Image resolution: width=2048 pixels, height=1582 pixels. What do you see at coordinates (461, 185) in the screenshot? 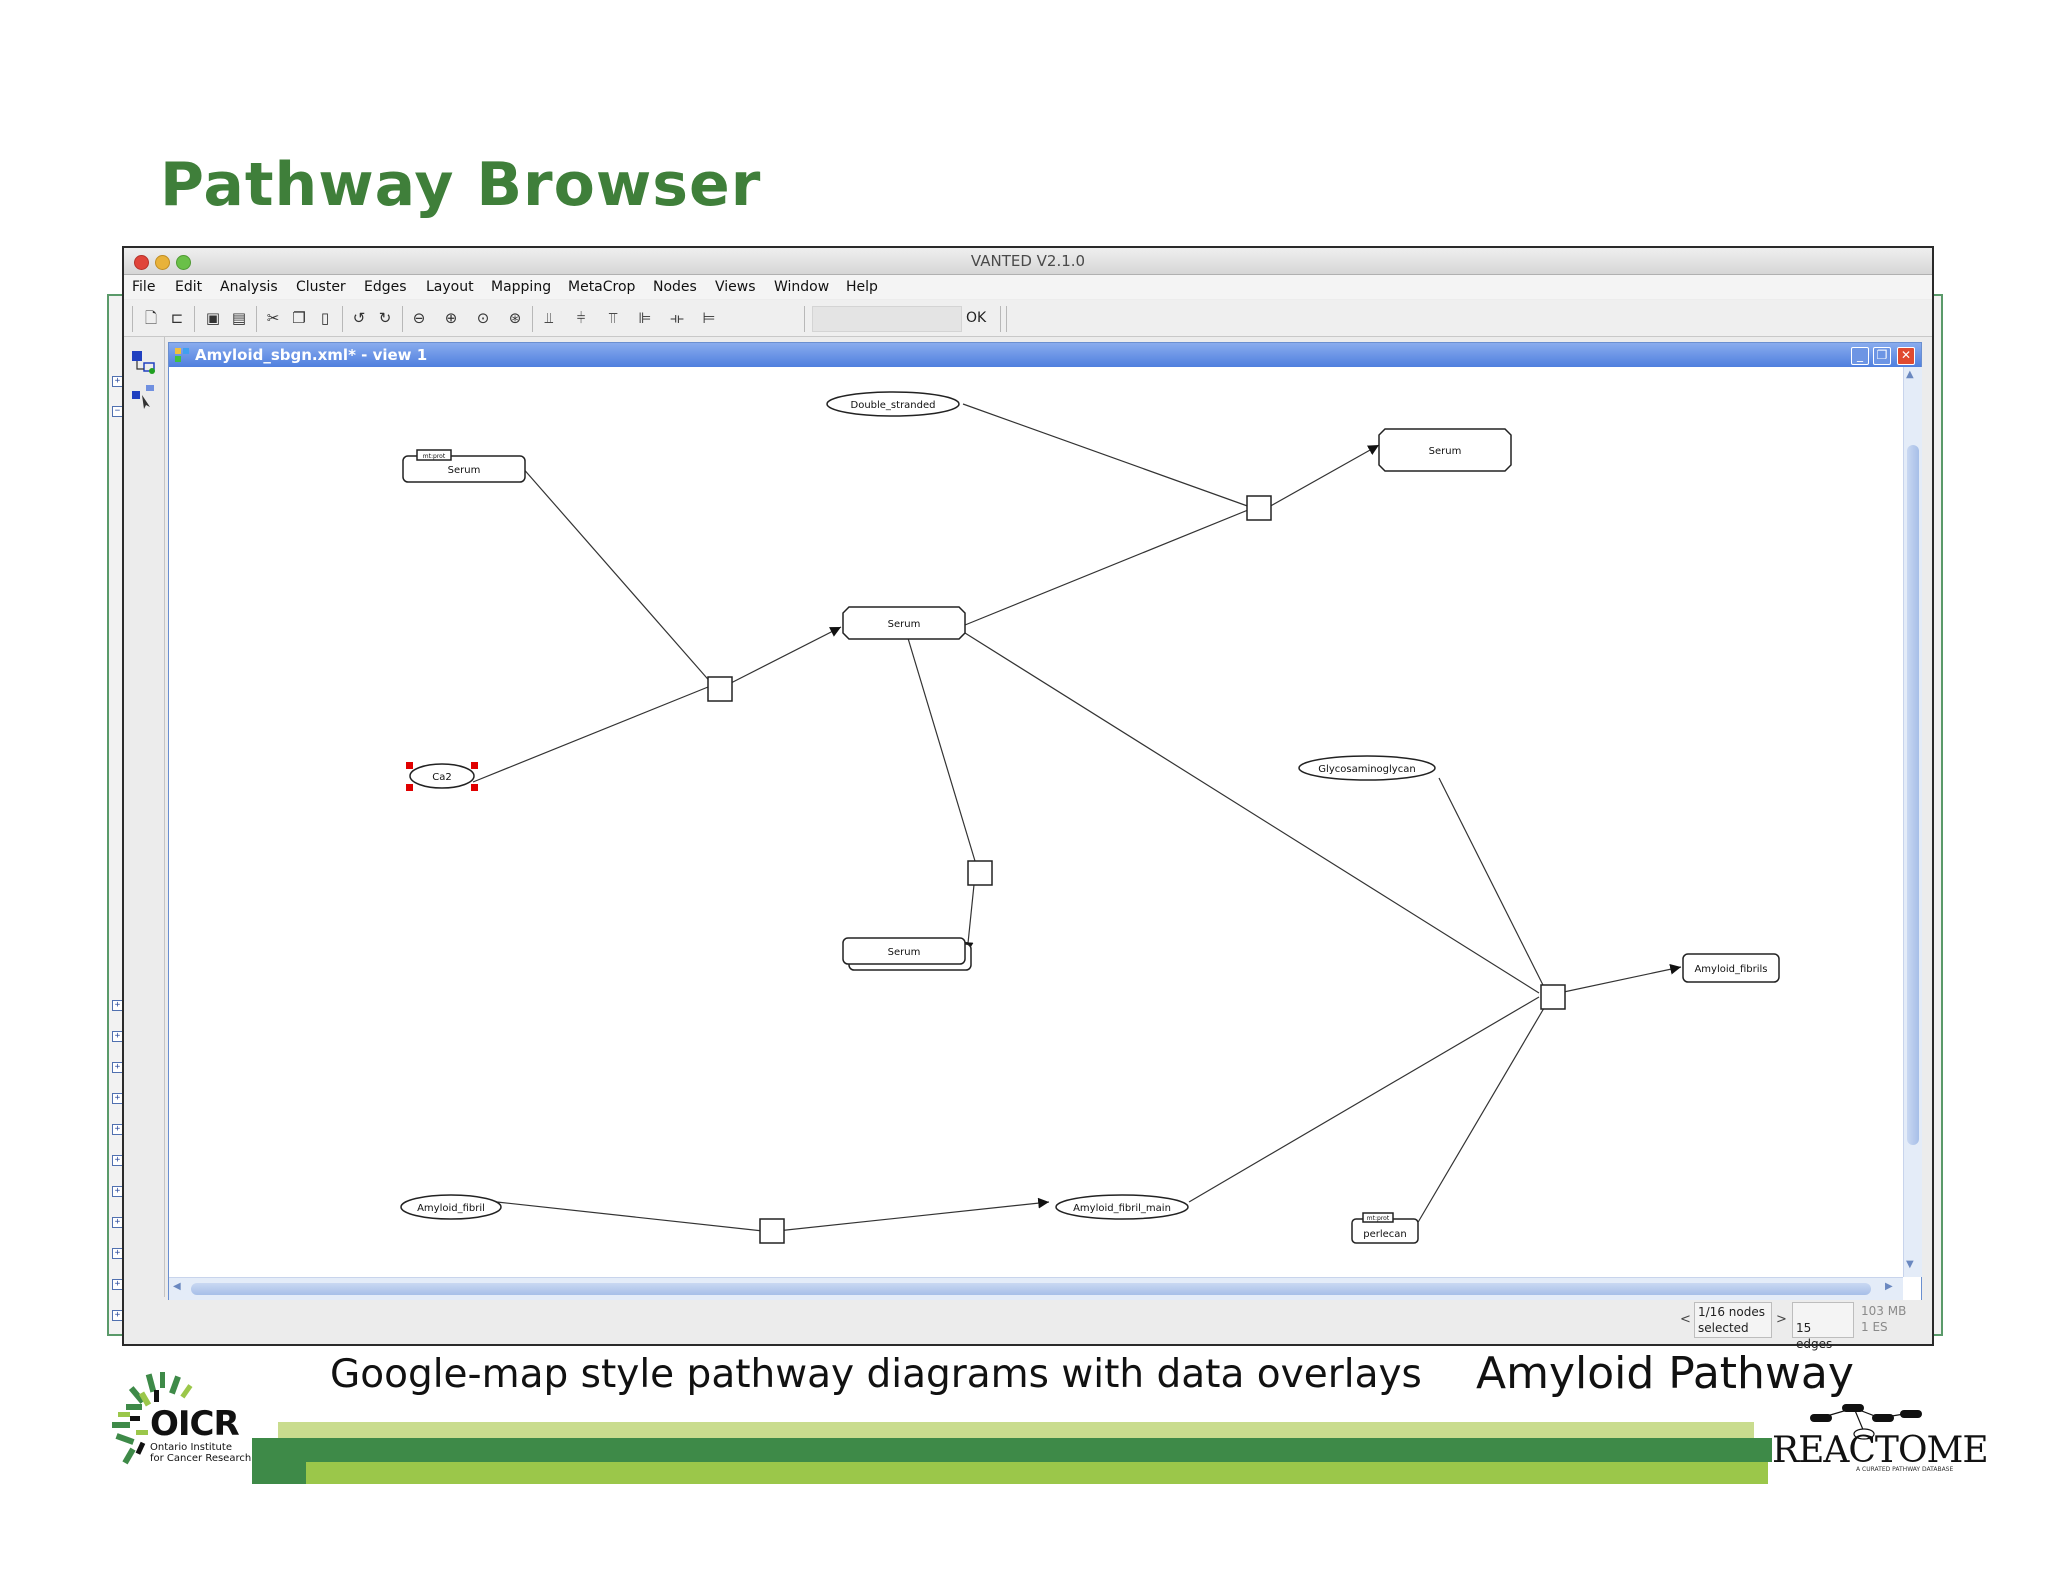
I see `slide-title: Pathway Browser` at bounding box center [461, 185].